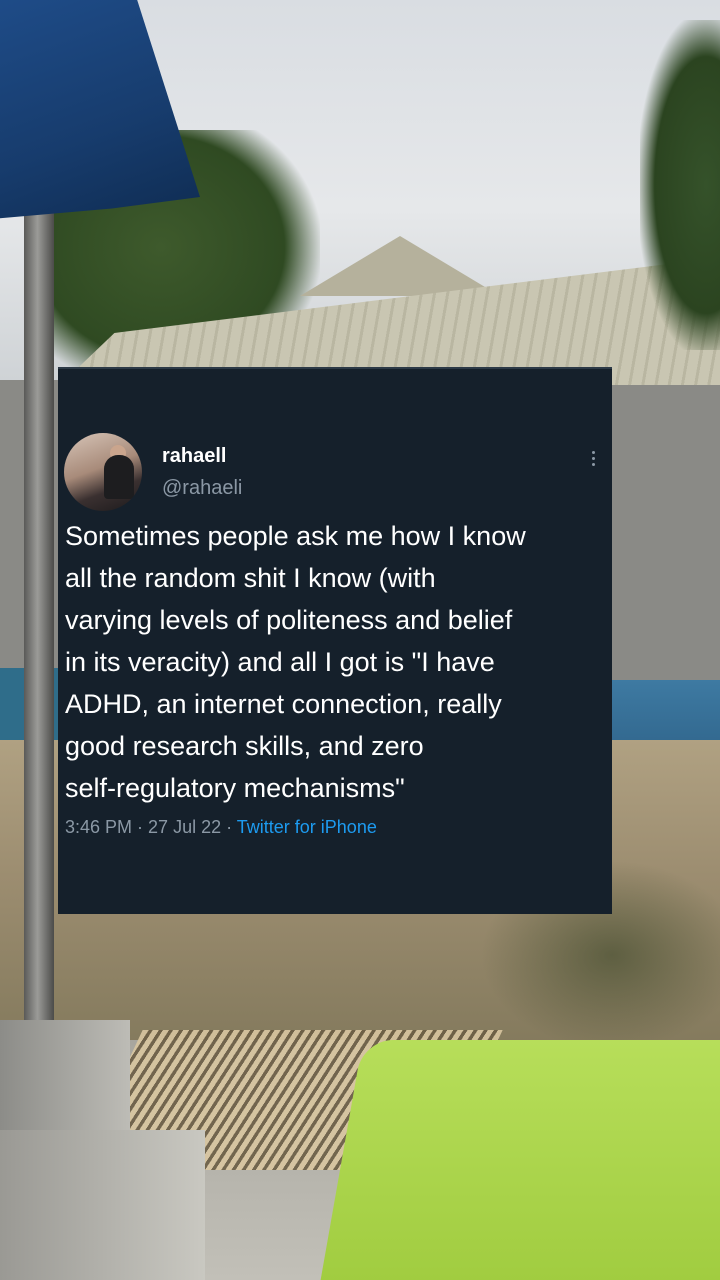 This screenshot has height=1280, width=720. I want to click on avatar, so click(103, 472).